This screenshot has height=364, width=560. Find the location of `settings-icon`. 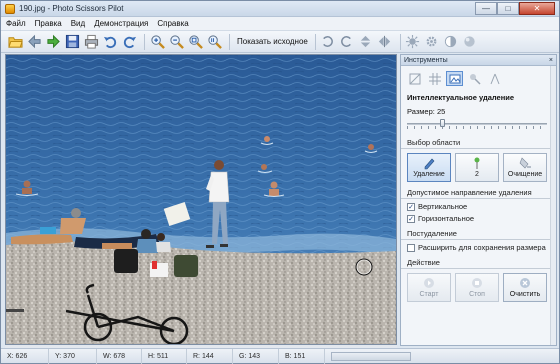

settings-icon is located at coordinates (432, 42).